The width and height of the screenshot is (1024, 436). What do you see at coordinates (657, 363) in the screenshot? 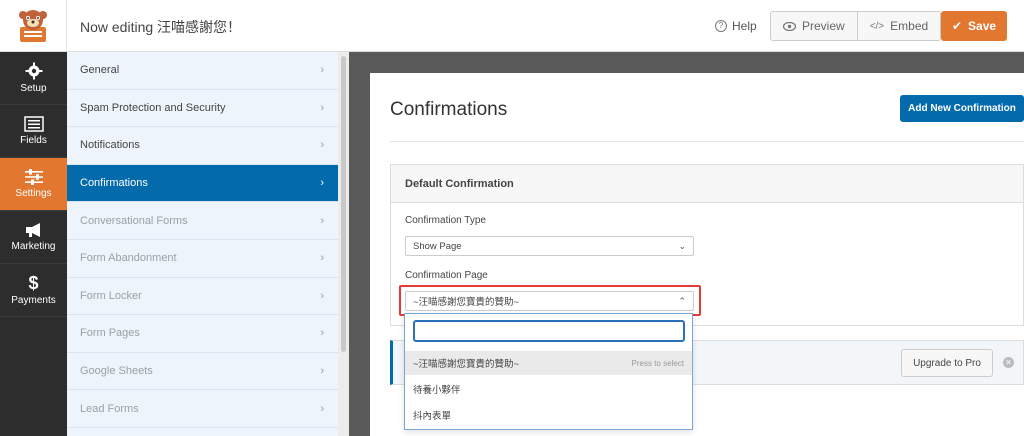
I see `press-to-select-hint: Press to select` at bounding box center [657, 363].